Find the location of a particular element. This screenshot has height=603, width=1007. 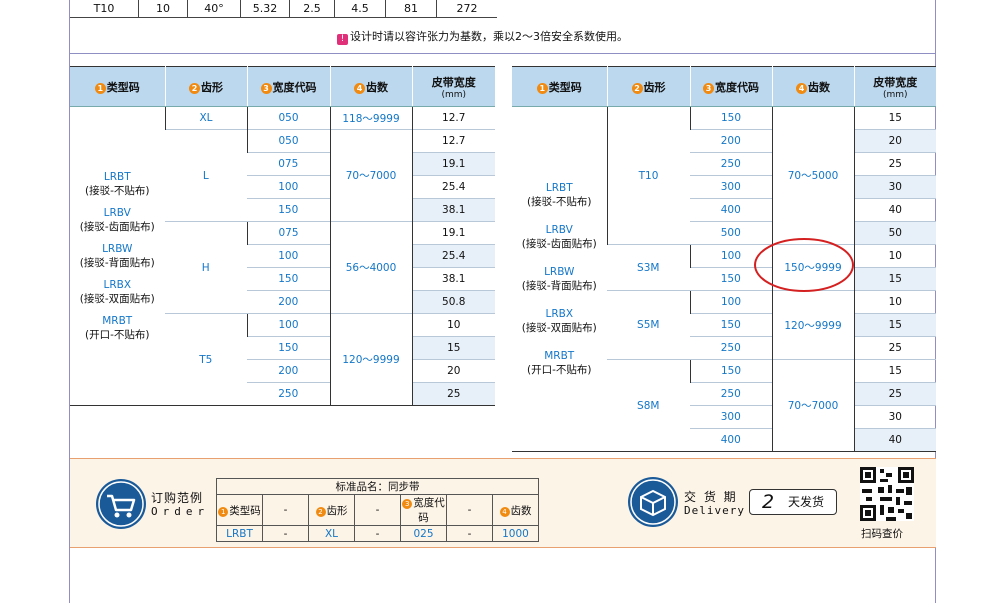

type-code: LRBV is located at coordinates (117, 213).